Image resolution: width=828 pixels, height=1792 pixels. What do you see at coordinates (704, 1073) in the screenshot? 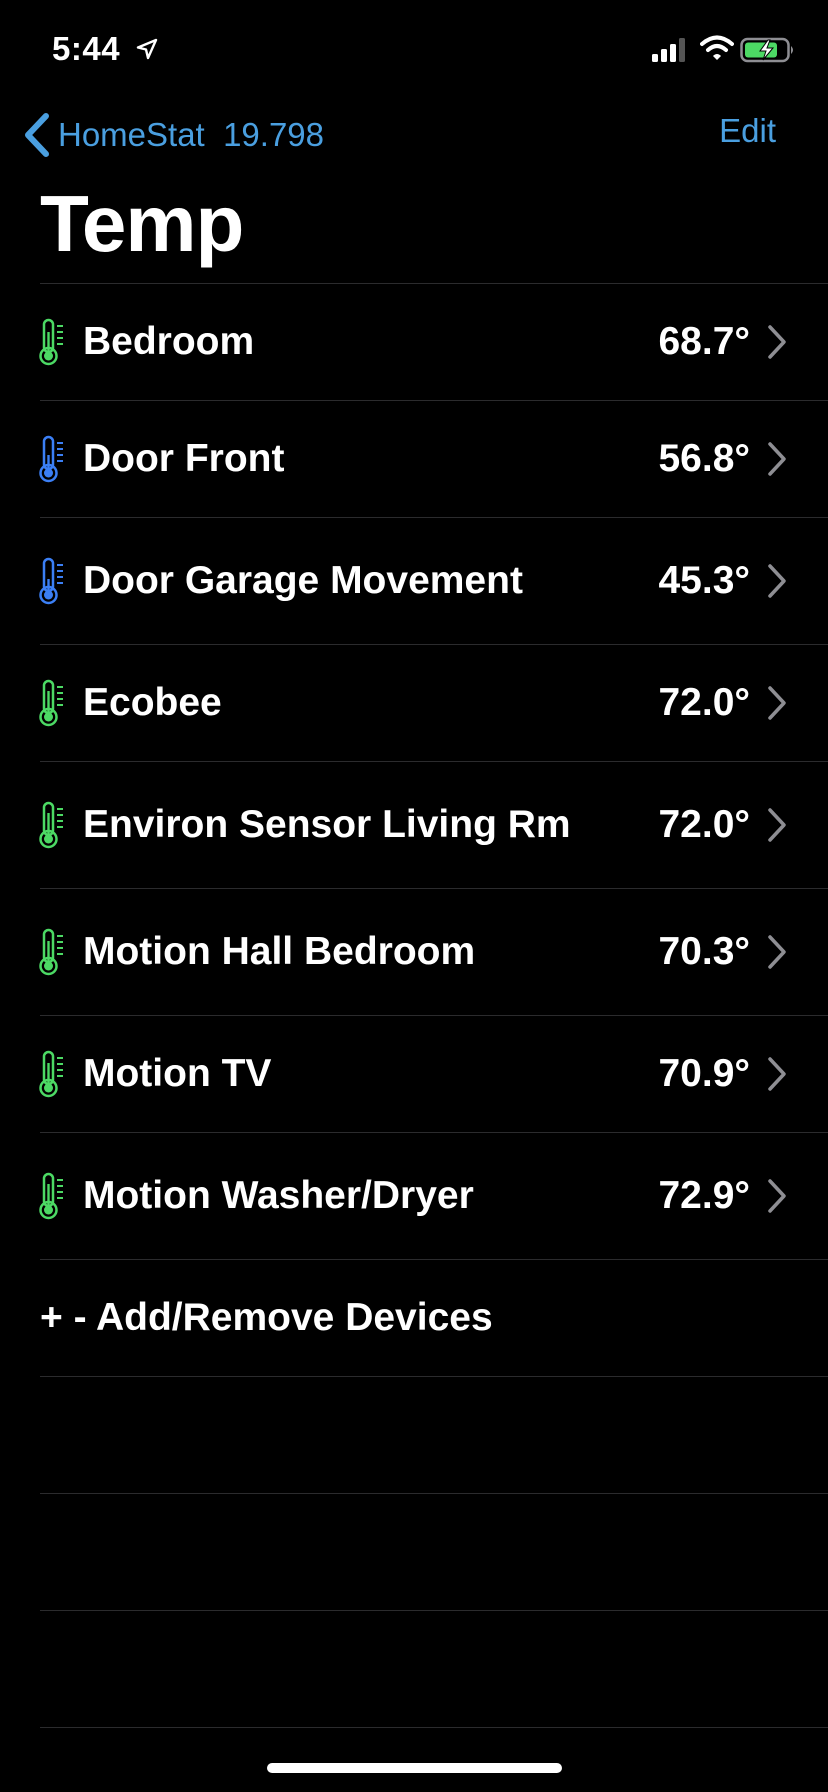
I see `device-temperature: 70.9°` at bounding box center [704, 1073].